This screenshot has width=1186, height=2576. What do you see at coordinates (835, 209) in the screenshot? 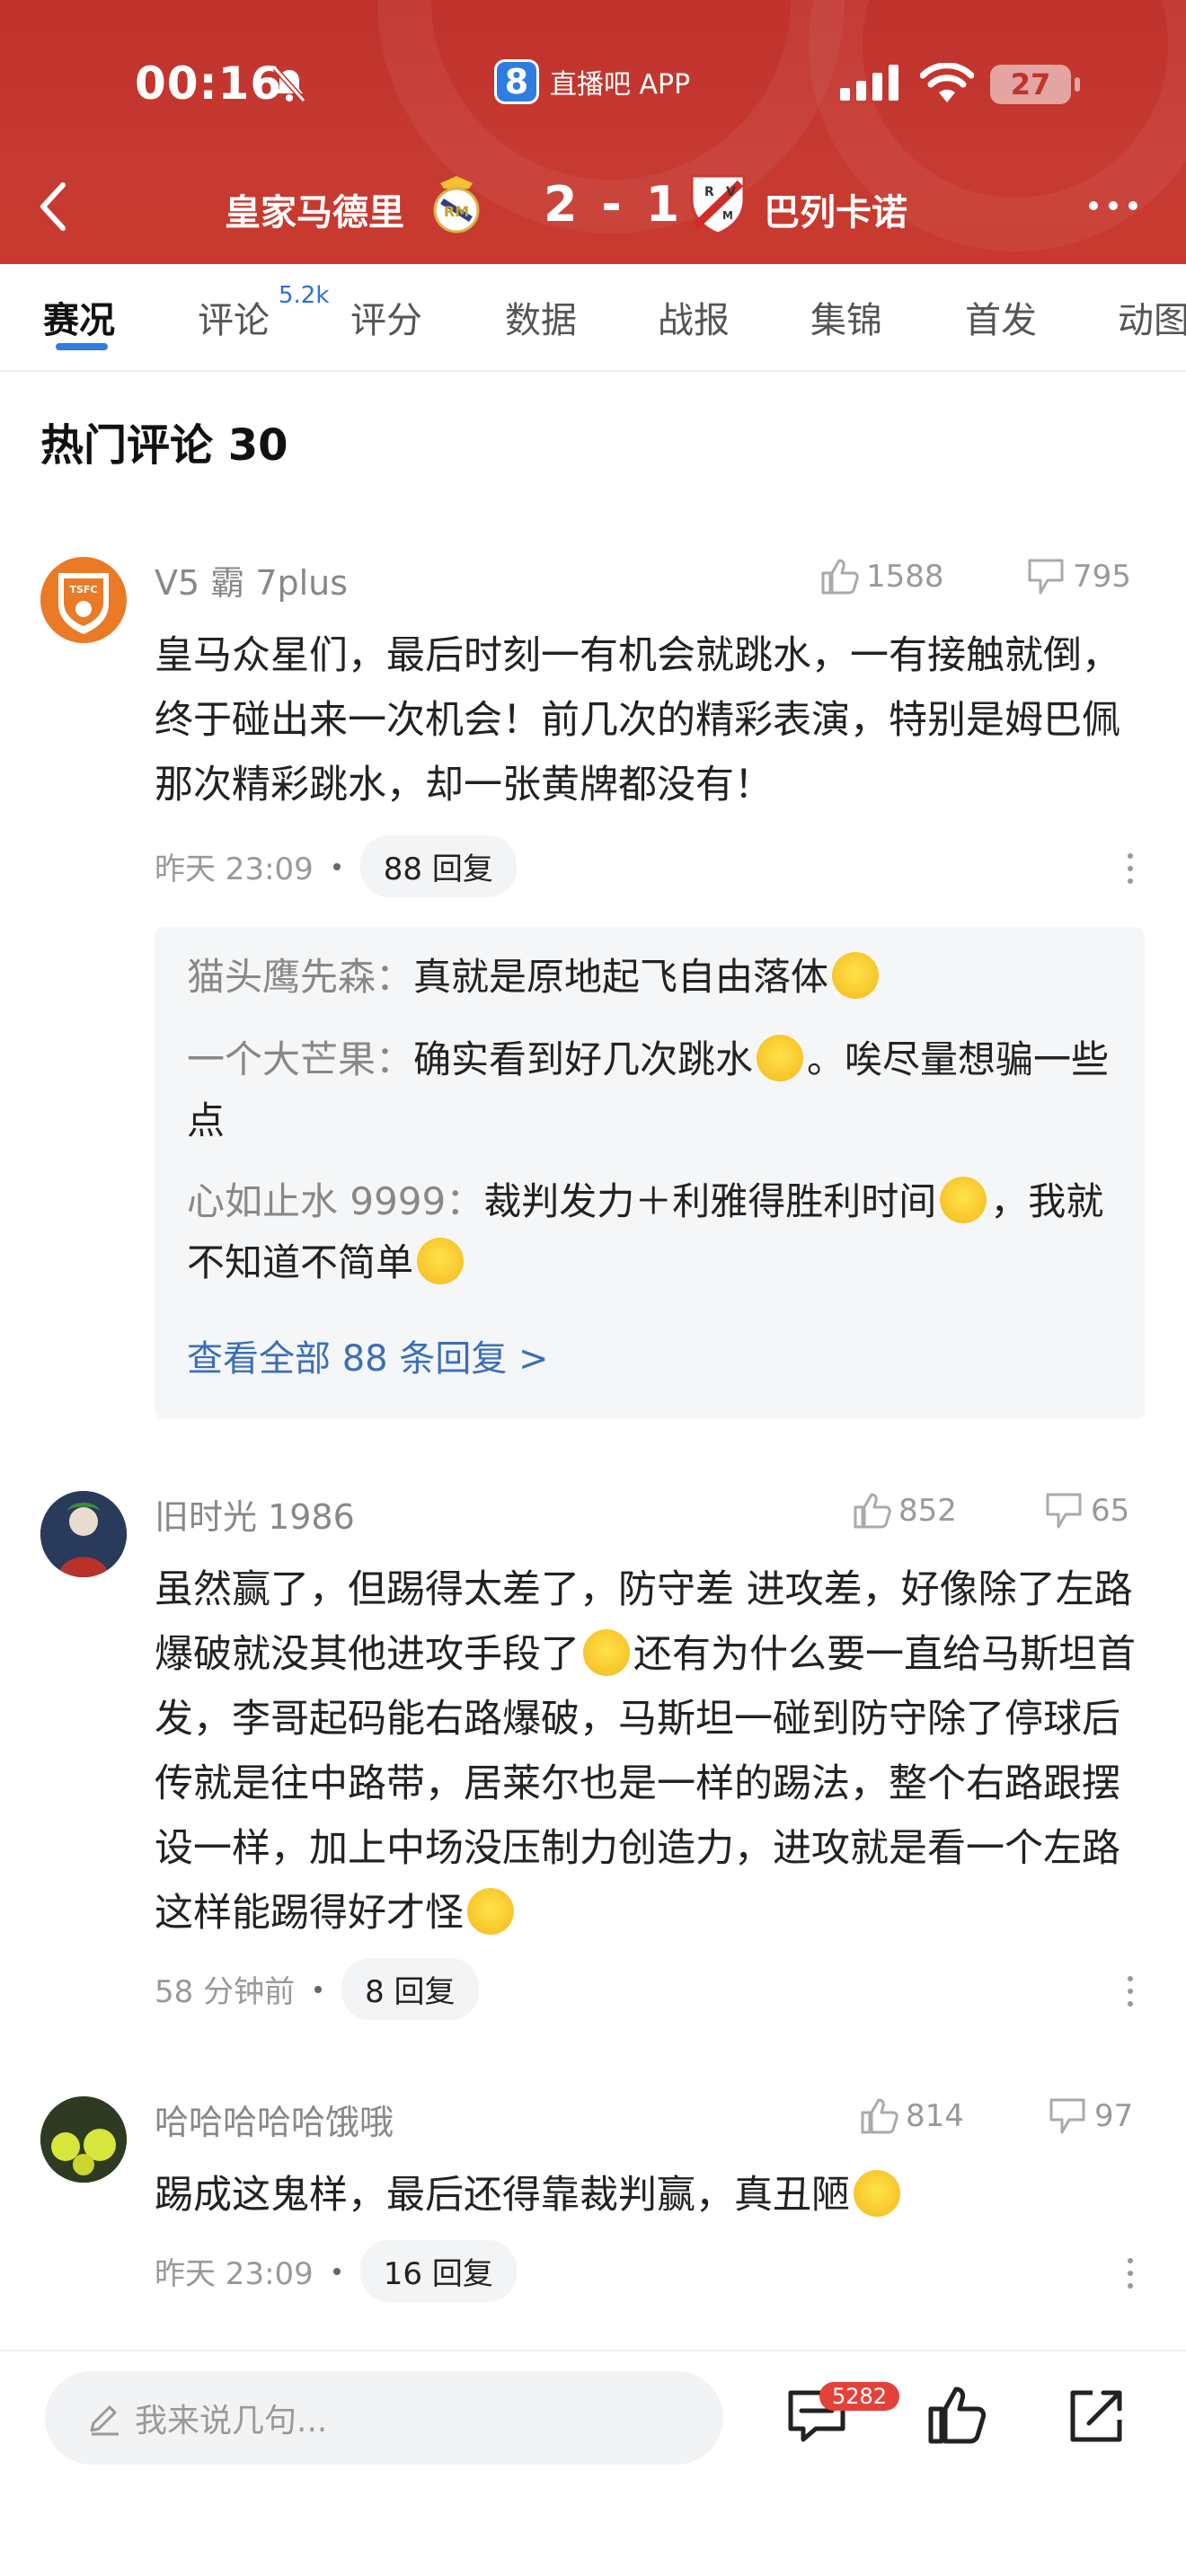
I see `away-team-name: 巴列卡诺` at bounding box center [835, 209].